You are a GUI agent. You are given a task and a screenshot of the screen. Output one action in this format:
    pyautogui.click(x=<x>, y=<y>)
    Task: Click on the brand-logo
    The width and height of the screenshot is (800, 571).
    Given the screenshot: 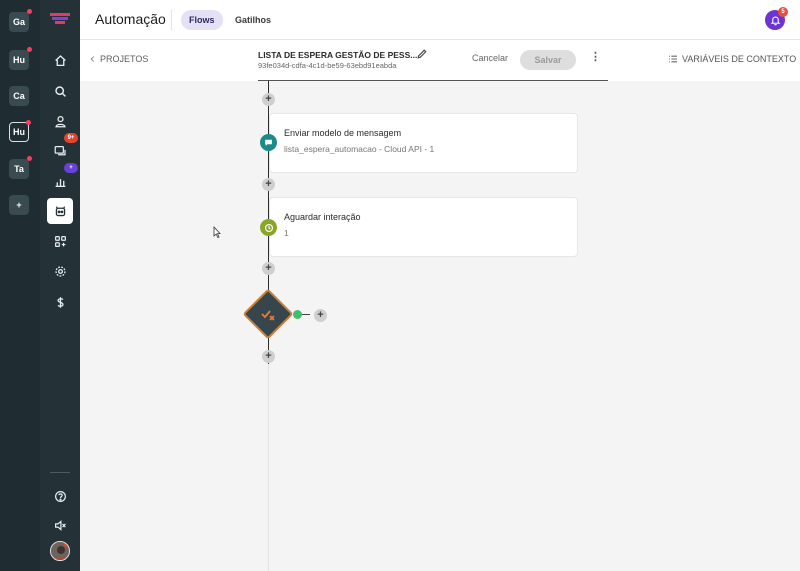 What is the action you would take?
    pyautogui.click(x=60, y=19)
    